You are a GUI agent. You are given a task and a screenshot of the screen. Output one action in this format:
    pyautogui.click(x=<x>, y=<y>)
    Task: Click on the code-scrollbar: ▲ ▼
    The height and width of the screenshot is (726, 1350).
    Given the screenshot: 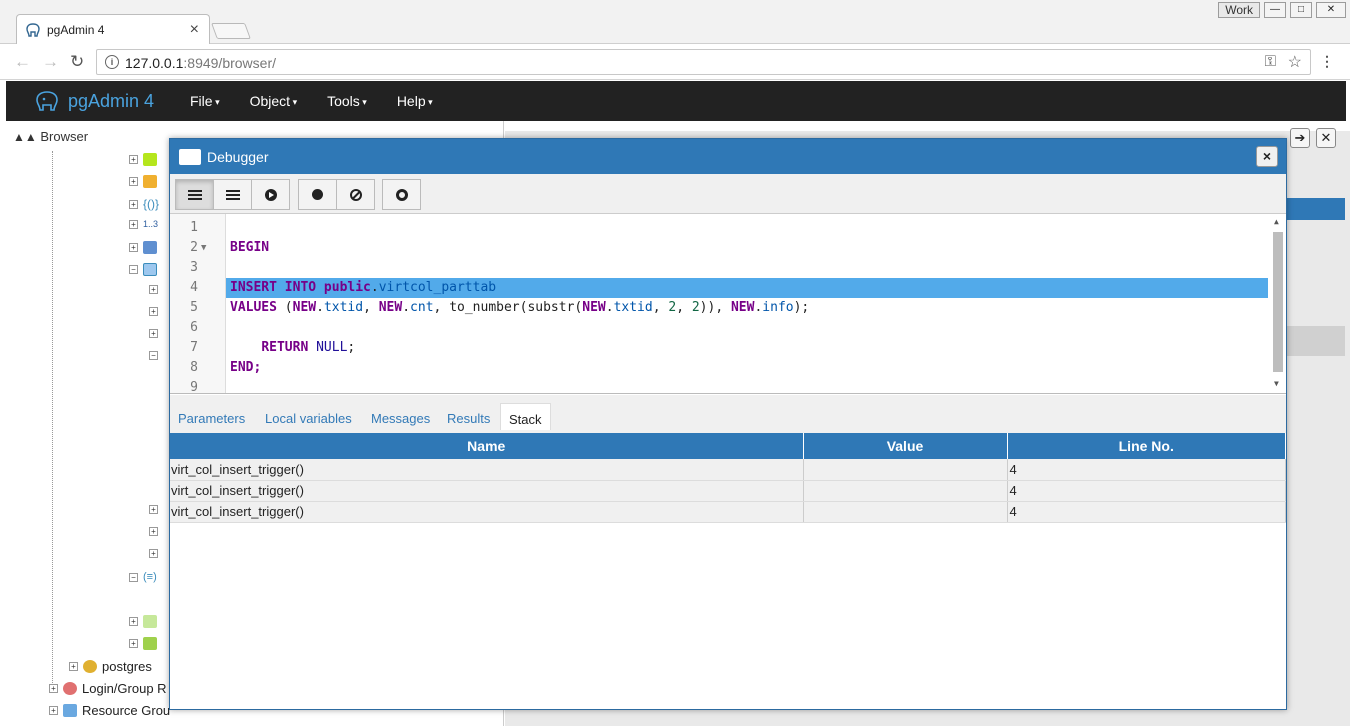 What is the action you would take?
    pyautogui.click(x=1278, y=303)
    